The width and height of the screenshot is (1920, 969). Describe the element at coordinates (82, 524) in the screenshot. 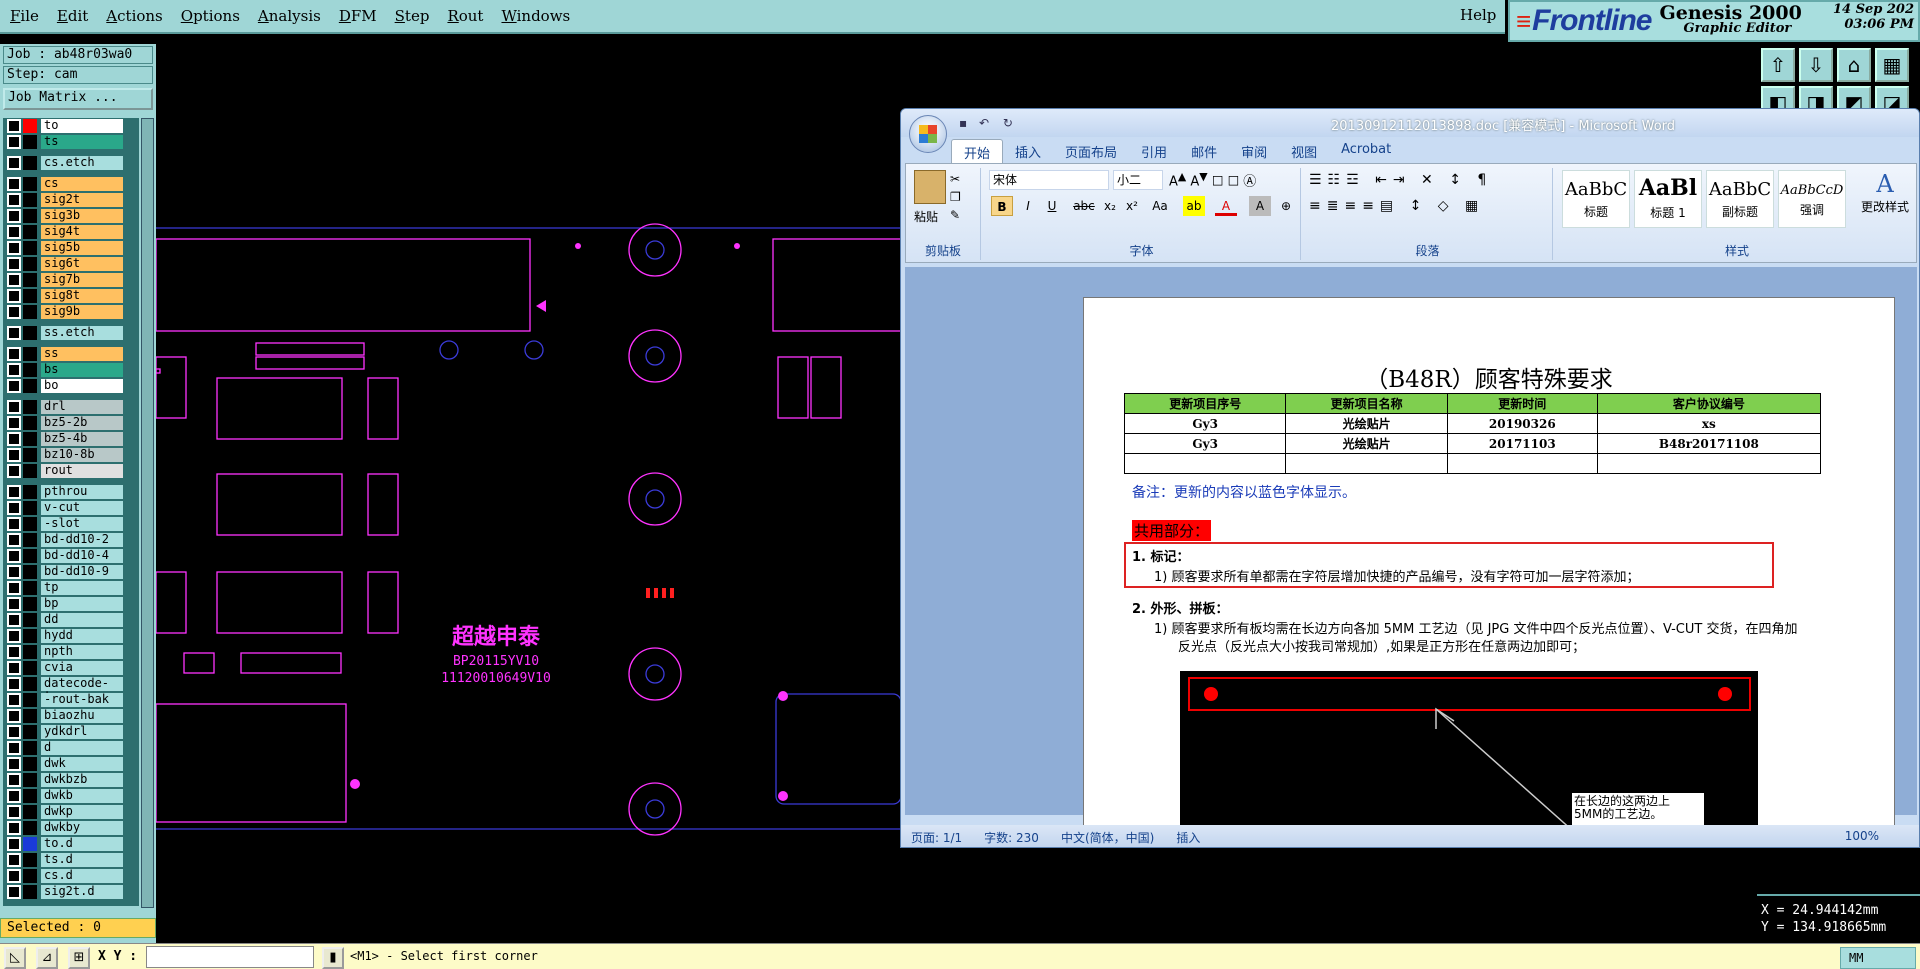

I see `layer-name: -slot` at that location.